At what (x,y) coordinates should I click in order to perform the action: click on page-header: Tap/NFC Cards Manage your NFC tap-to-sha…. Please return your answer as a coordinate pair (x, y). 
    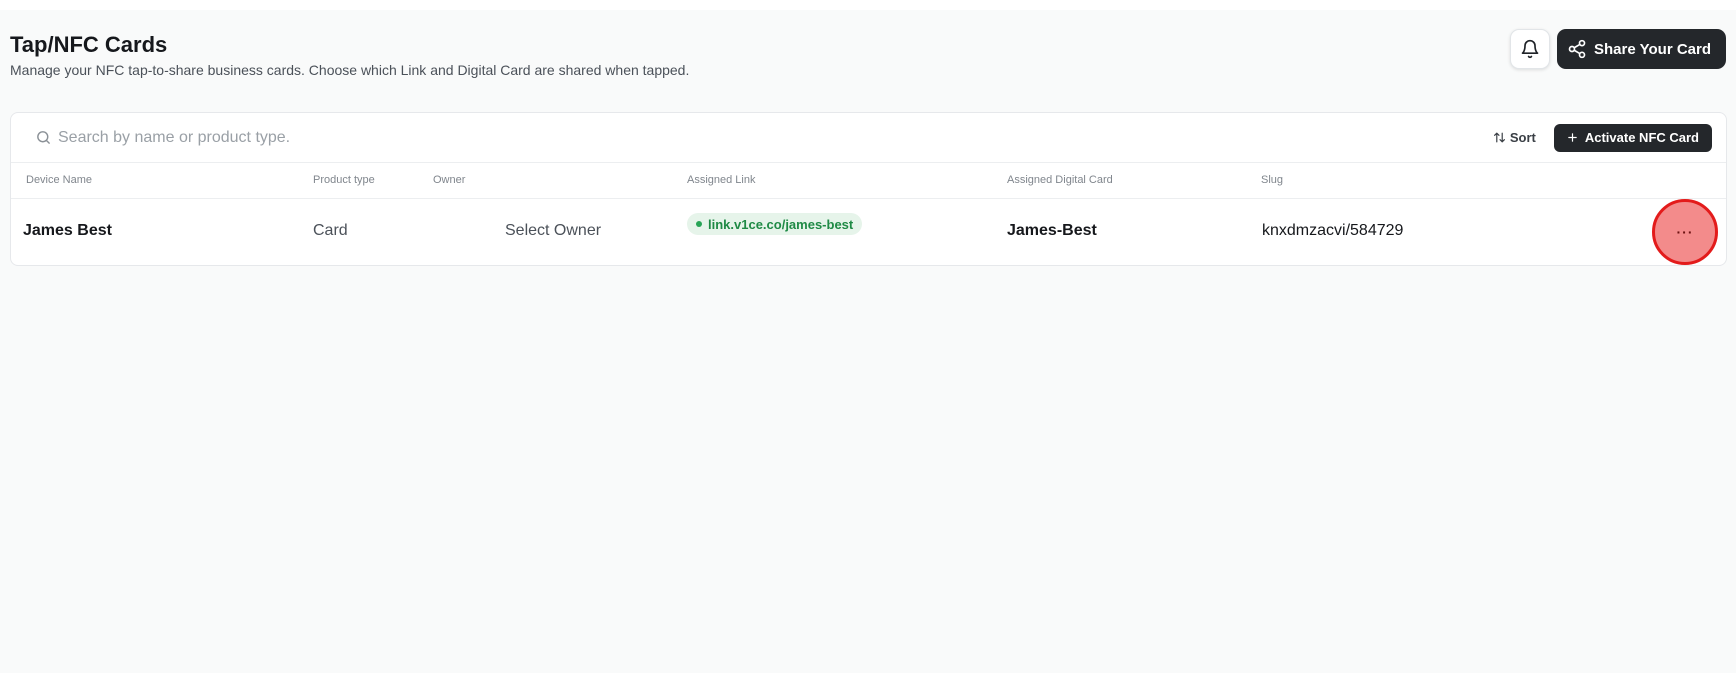
    Looking at the image, I should click on (349, 54).